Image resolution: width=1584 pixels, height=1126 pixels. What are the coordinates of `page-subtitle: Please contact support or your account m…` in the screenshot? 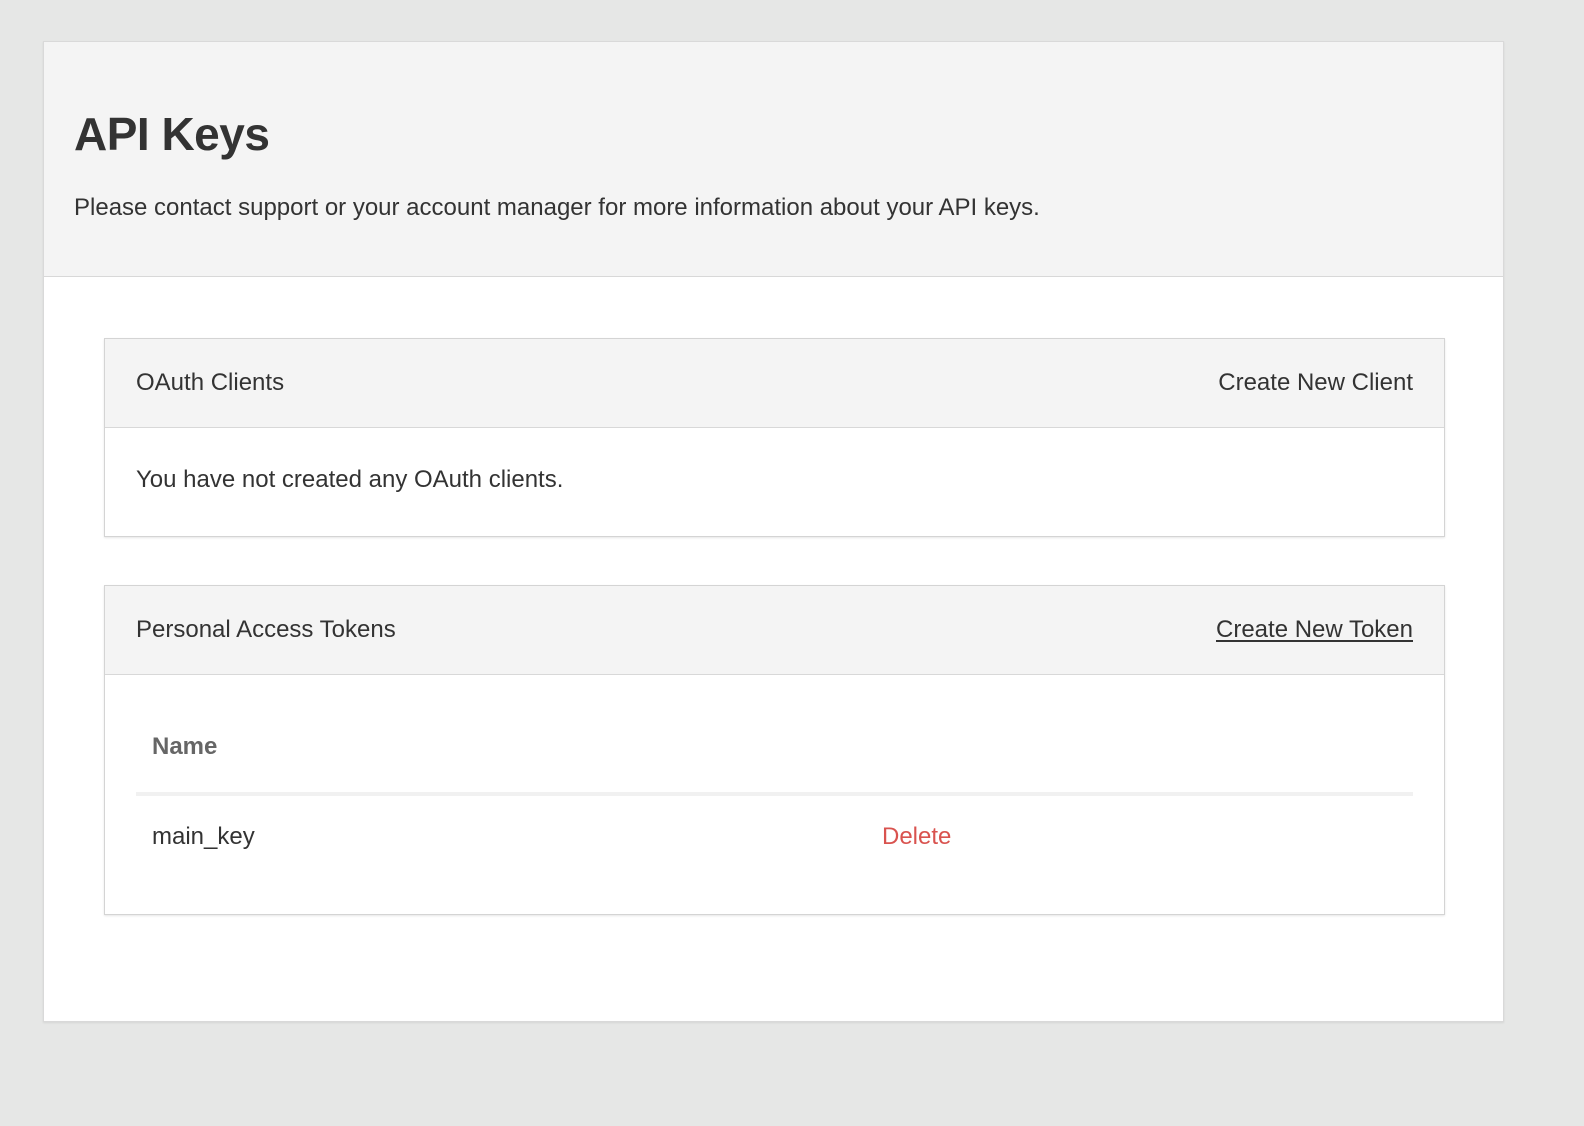 It's located at (557, 207).